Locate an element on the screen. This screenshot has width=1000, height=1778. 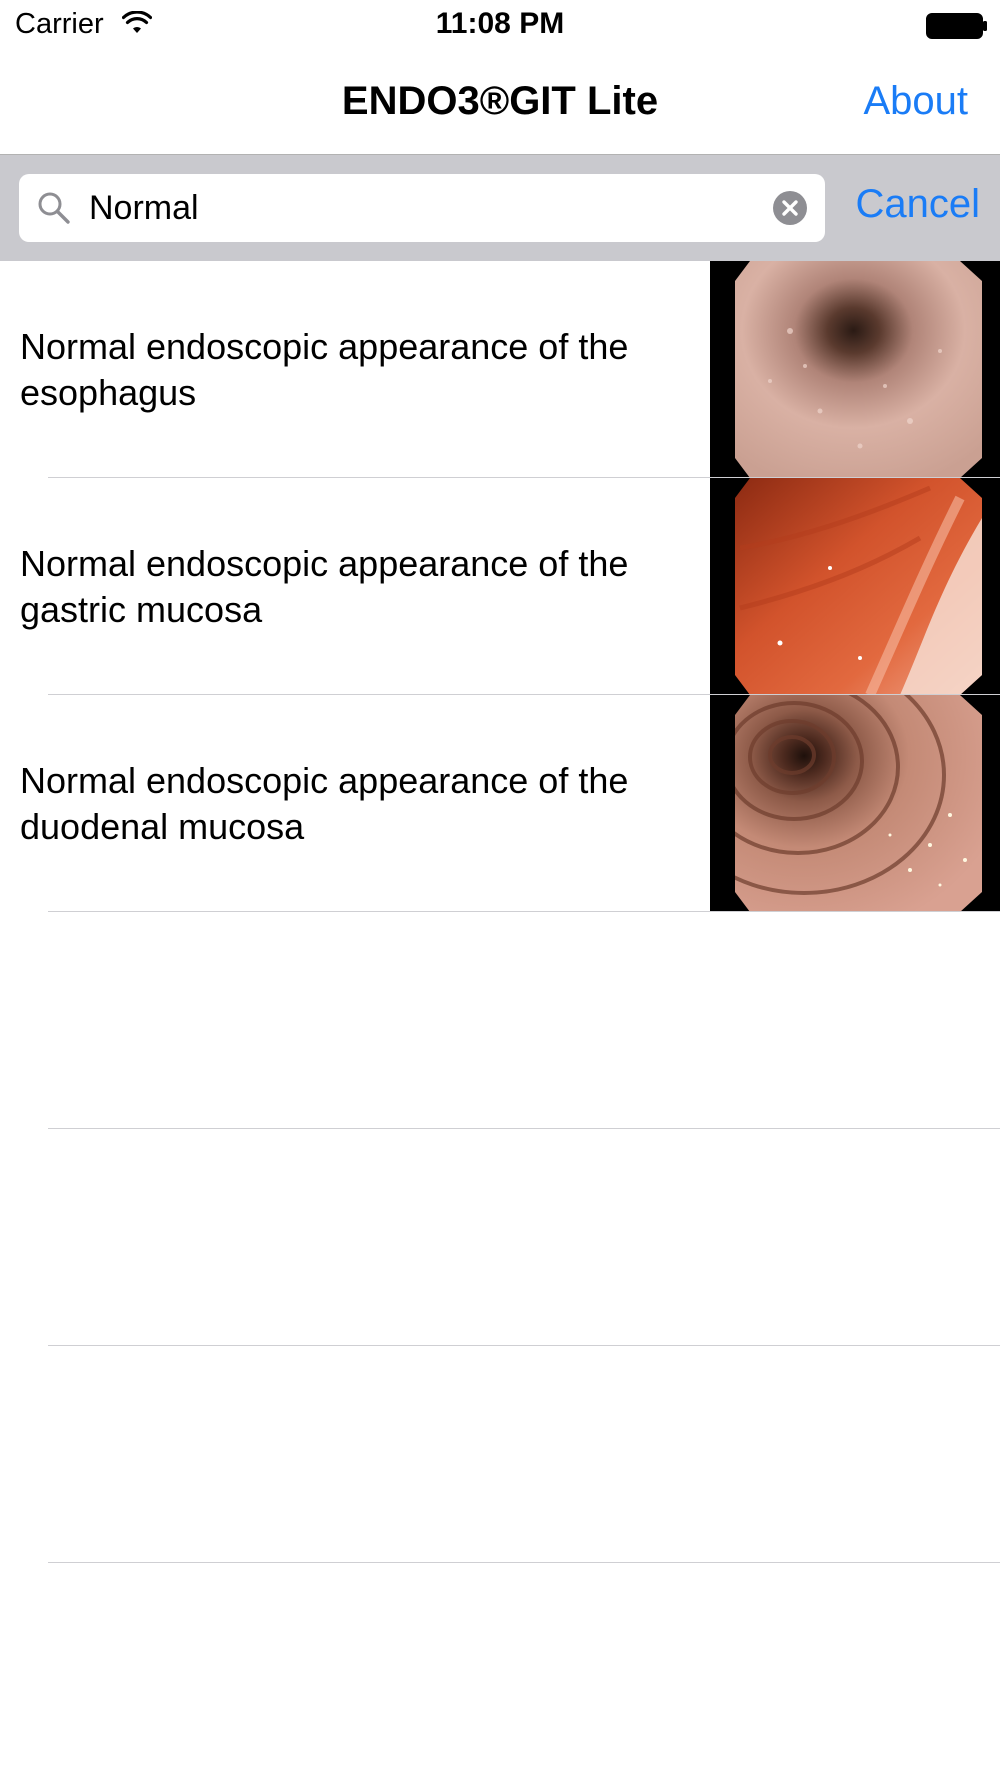
search-input is located at coordinates (429, 208).